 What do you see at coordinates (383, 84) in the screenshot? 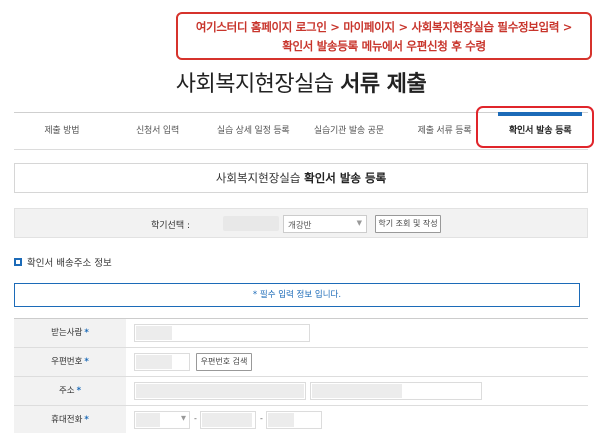
I see `page-title-bold: 서류 제출` at bounding box center [383, 84].